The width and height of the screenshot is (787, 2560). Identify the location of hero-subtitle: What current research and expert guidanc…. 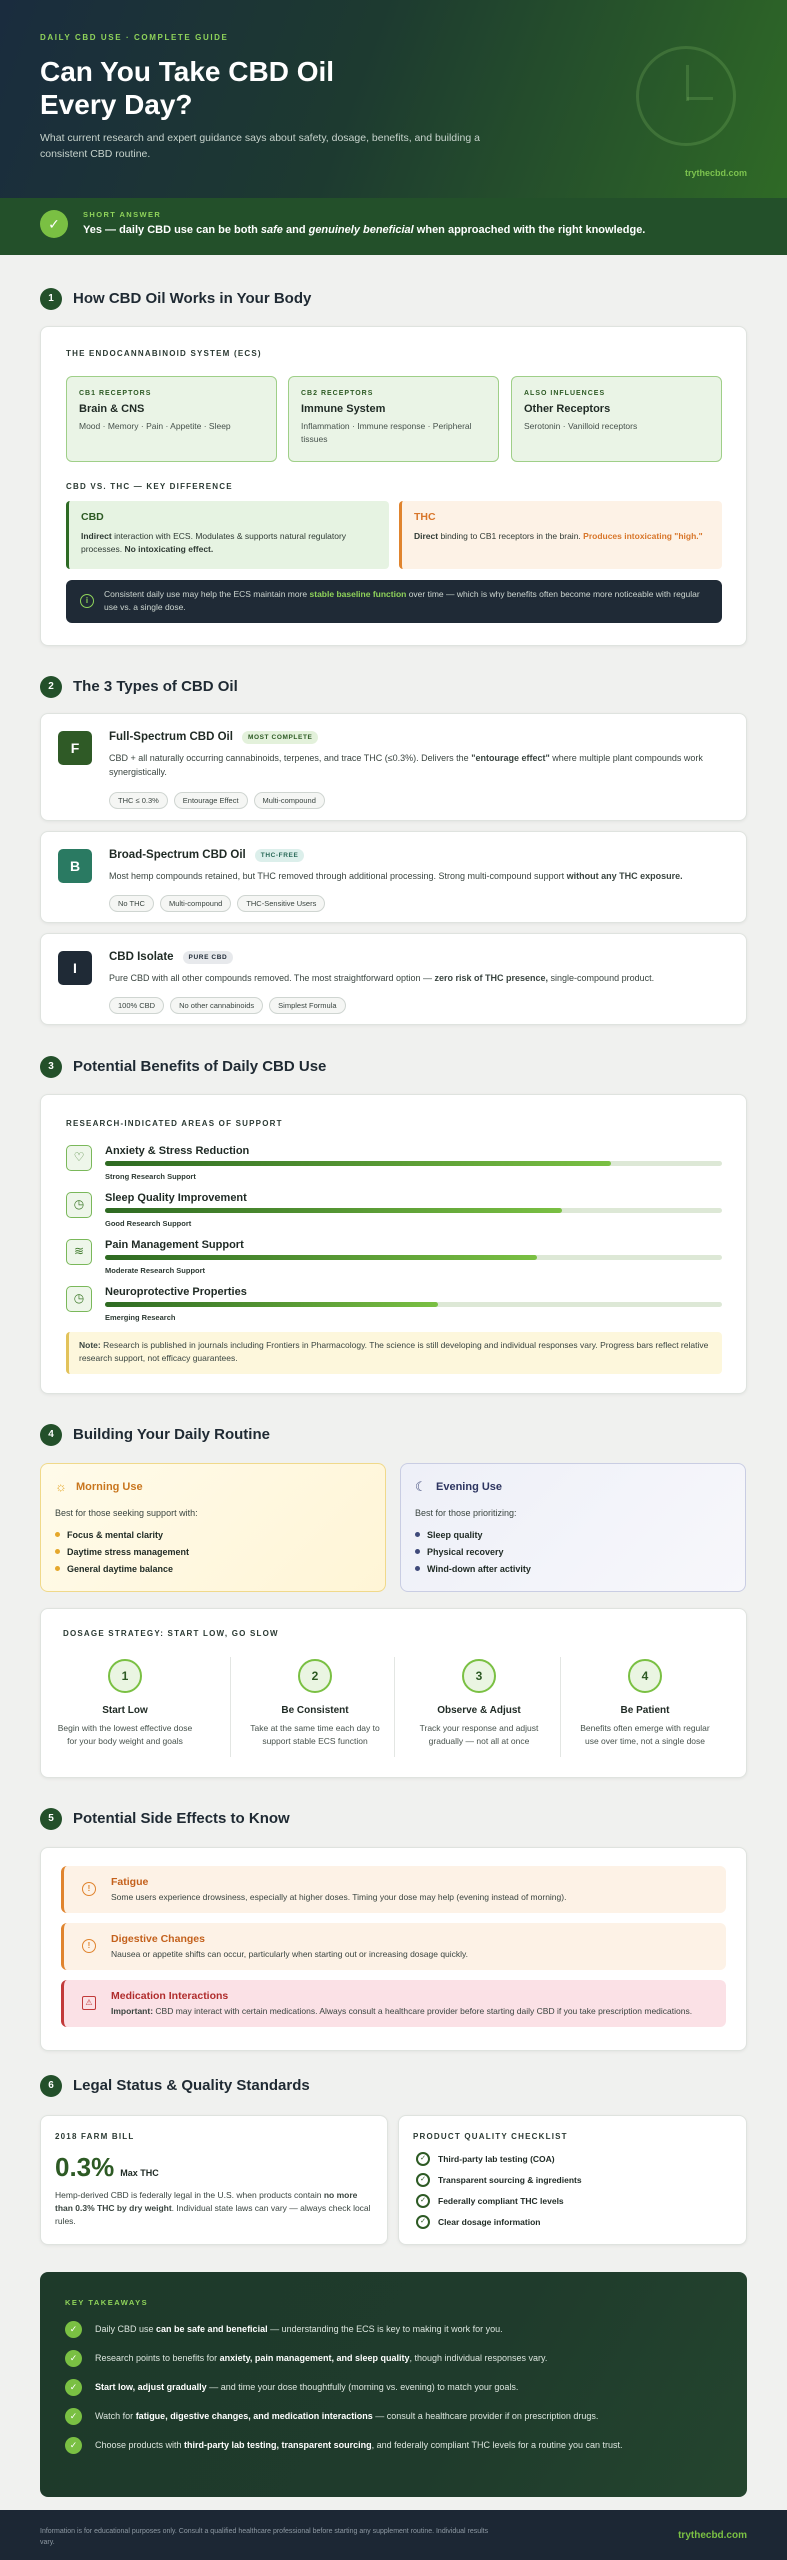
(260, 146).